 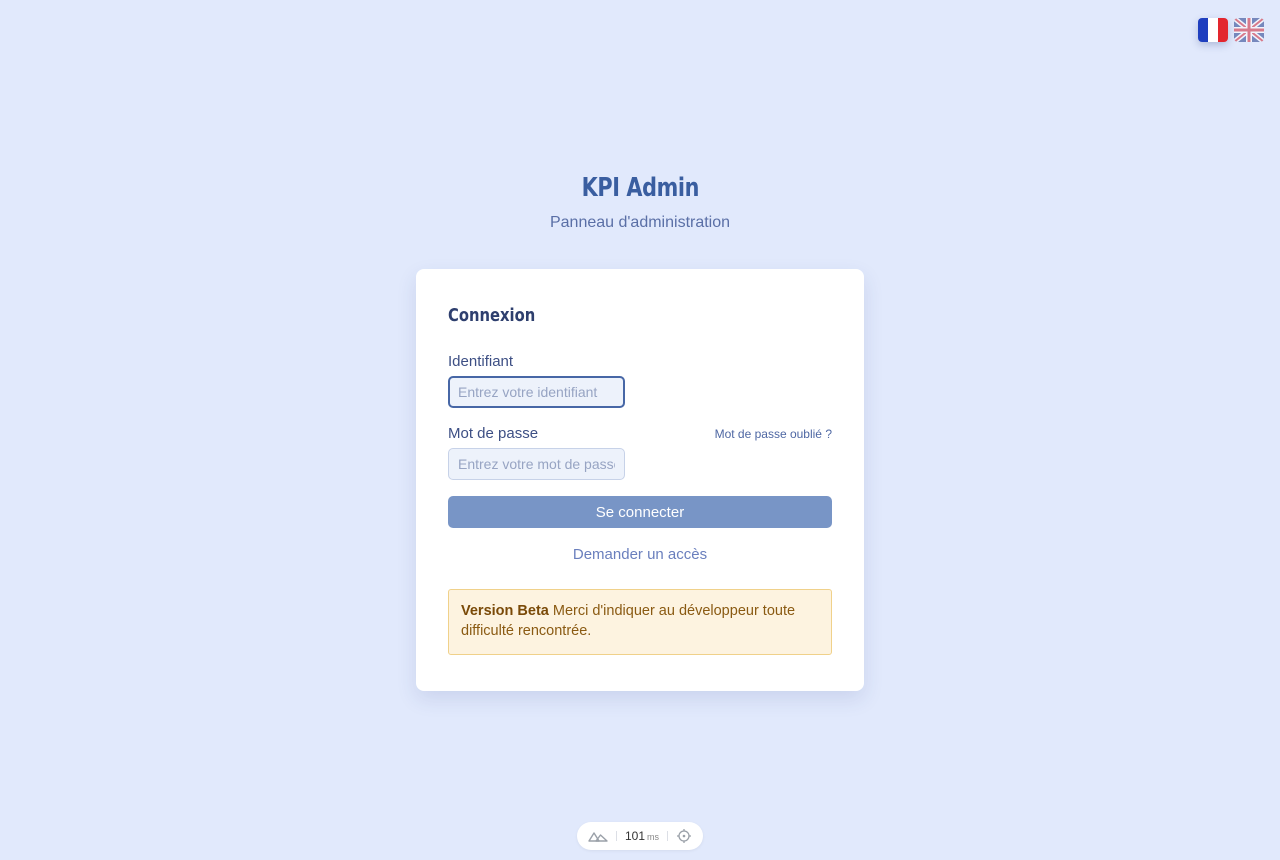 What do you see at coordinates (684, 836) in the screenshot?
I see `crosshair-icon` at bounding box center [684, 836].